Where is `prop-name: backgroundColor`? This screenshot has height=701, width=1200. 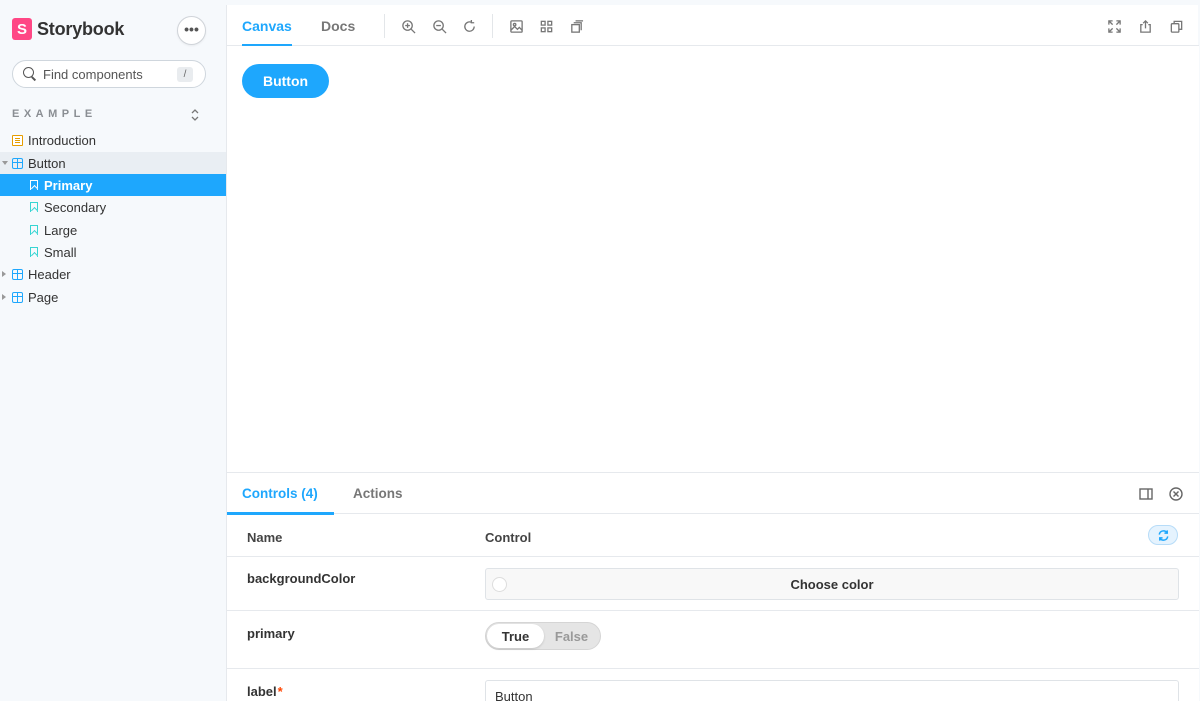
prop-name: backgroundColor is located at coordinates (301, 578).